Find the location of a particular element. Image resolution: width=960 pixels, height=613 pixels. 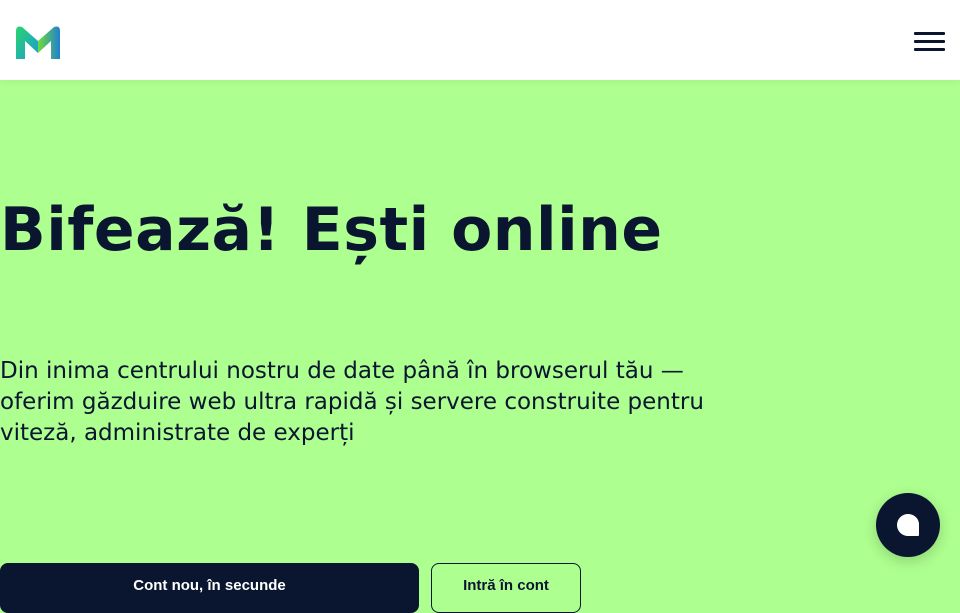

hero-title: Bifează! Ești online is located at coordinates (331, 230).